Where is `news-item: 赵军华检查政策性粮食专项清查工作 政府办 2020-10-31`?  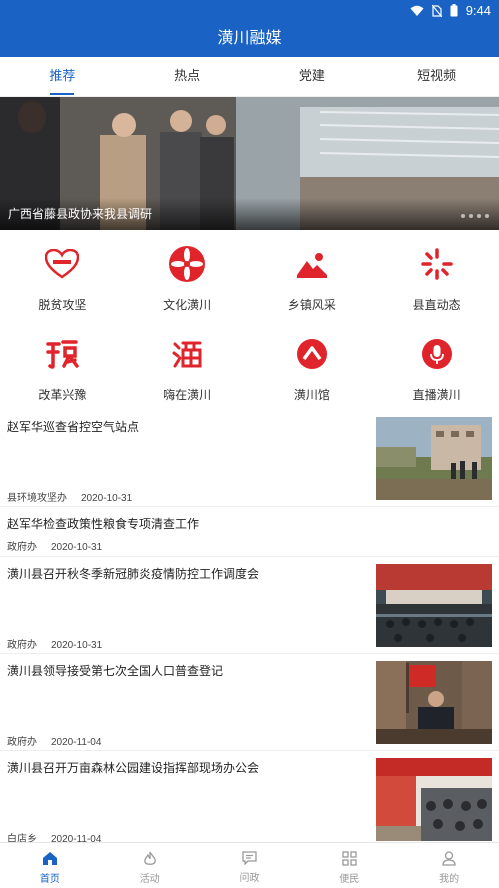
news-item: 赵军华检查政策性粮食专项清查工作 政府办 2020-10-31 is located at coordinates (249, 532).